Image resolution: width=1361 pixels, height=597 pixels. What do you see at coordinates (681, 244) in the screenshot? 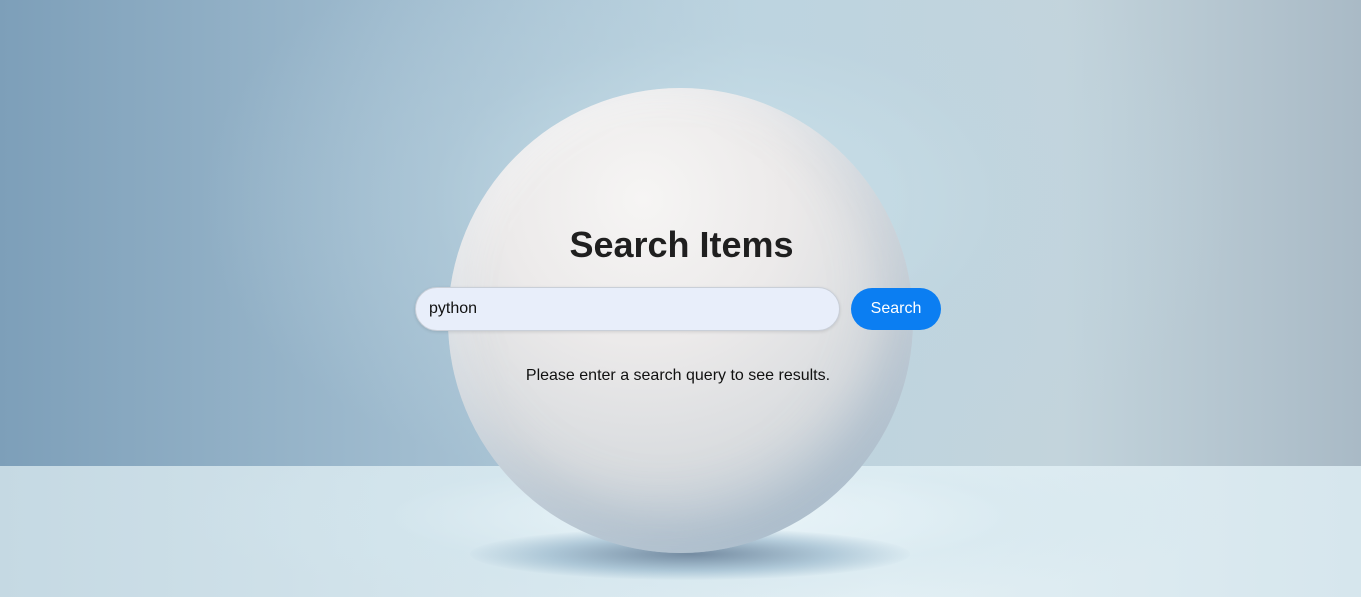
I see `page-title: Search Items` at bounding box center [681, 244].